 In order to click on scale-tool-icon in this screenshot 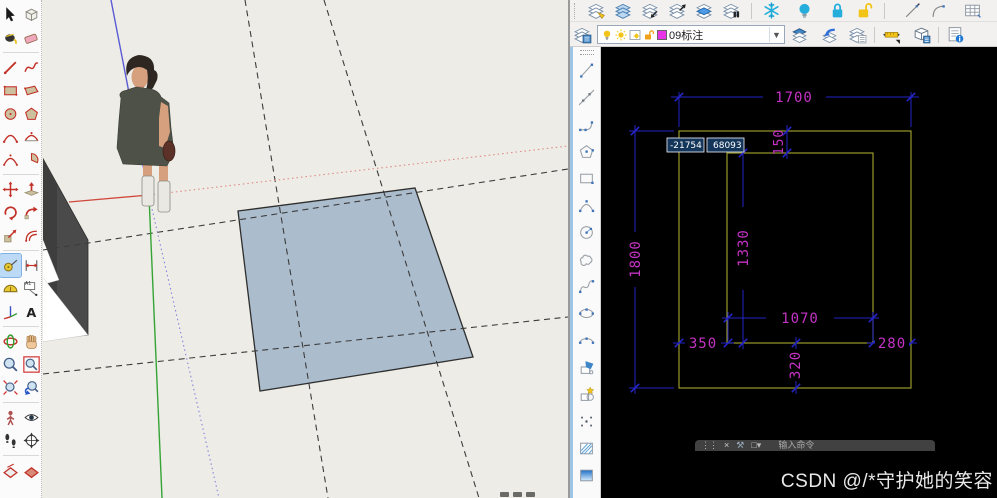, I will do `click(10, 235)`.